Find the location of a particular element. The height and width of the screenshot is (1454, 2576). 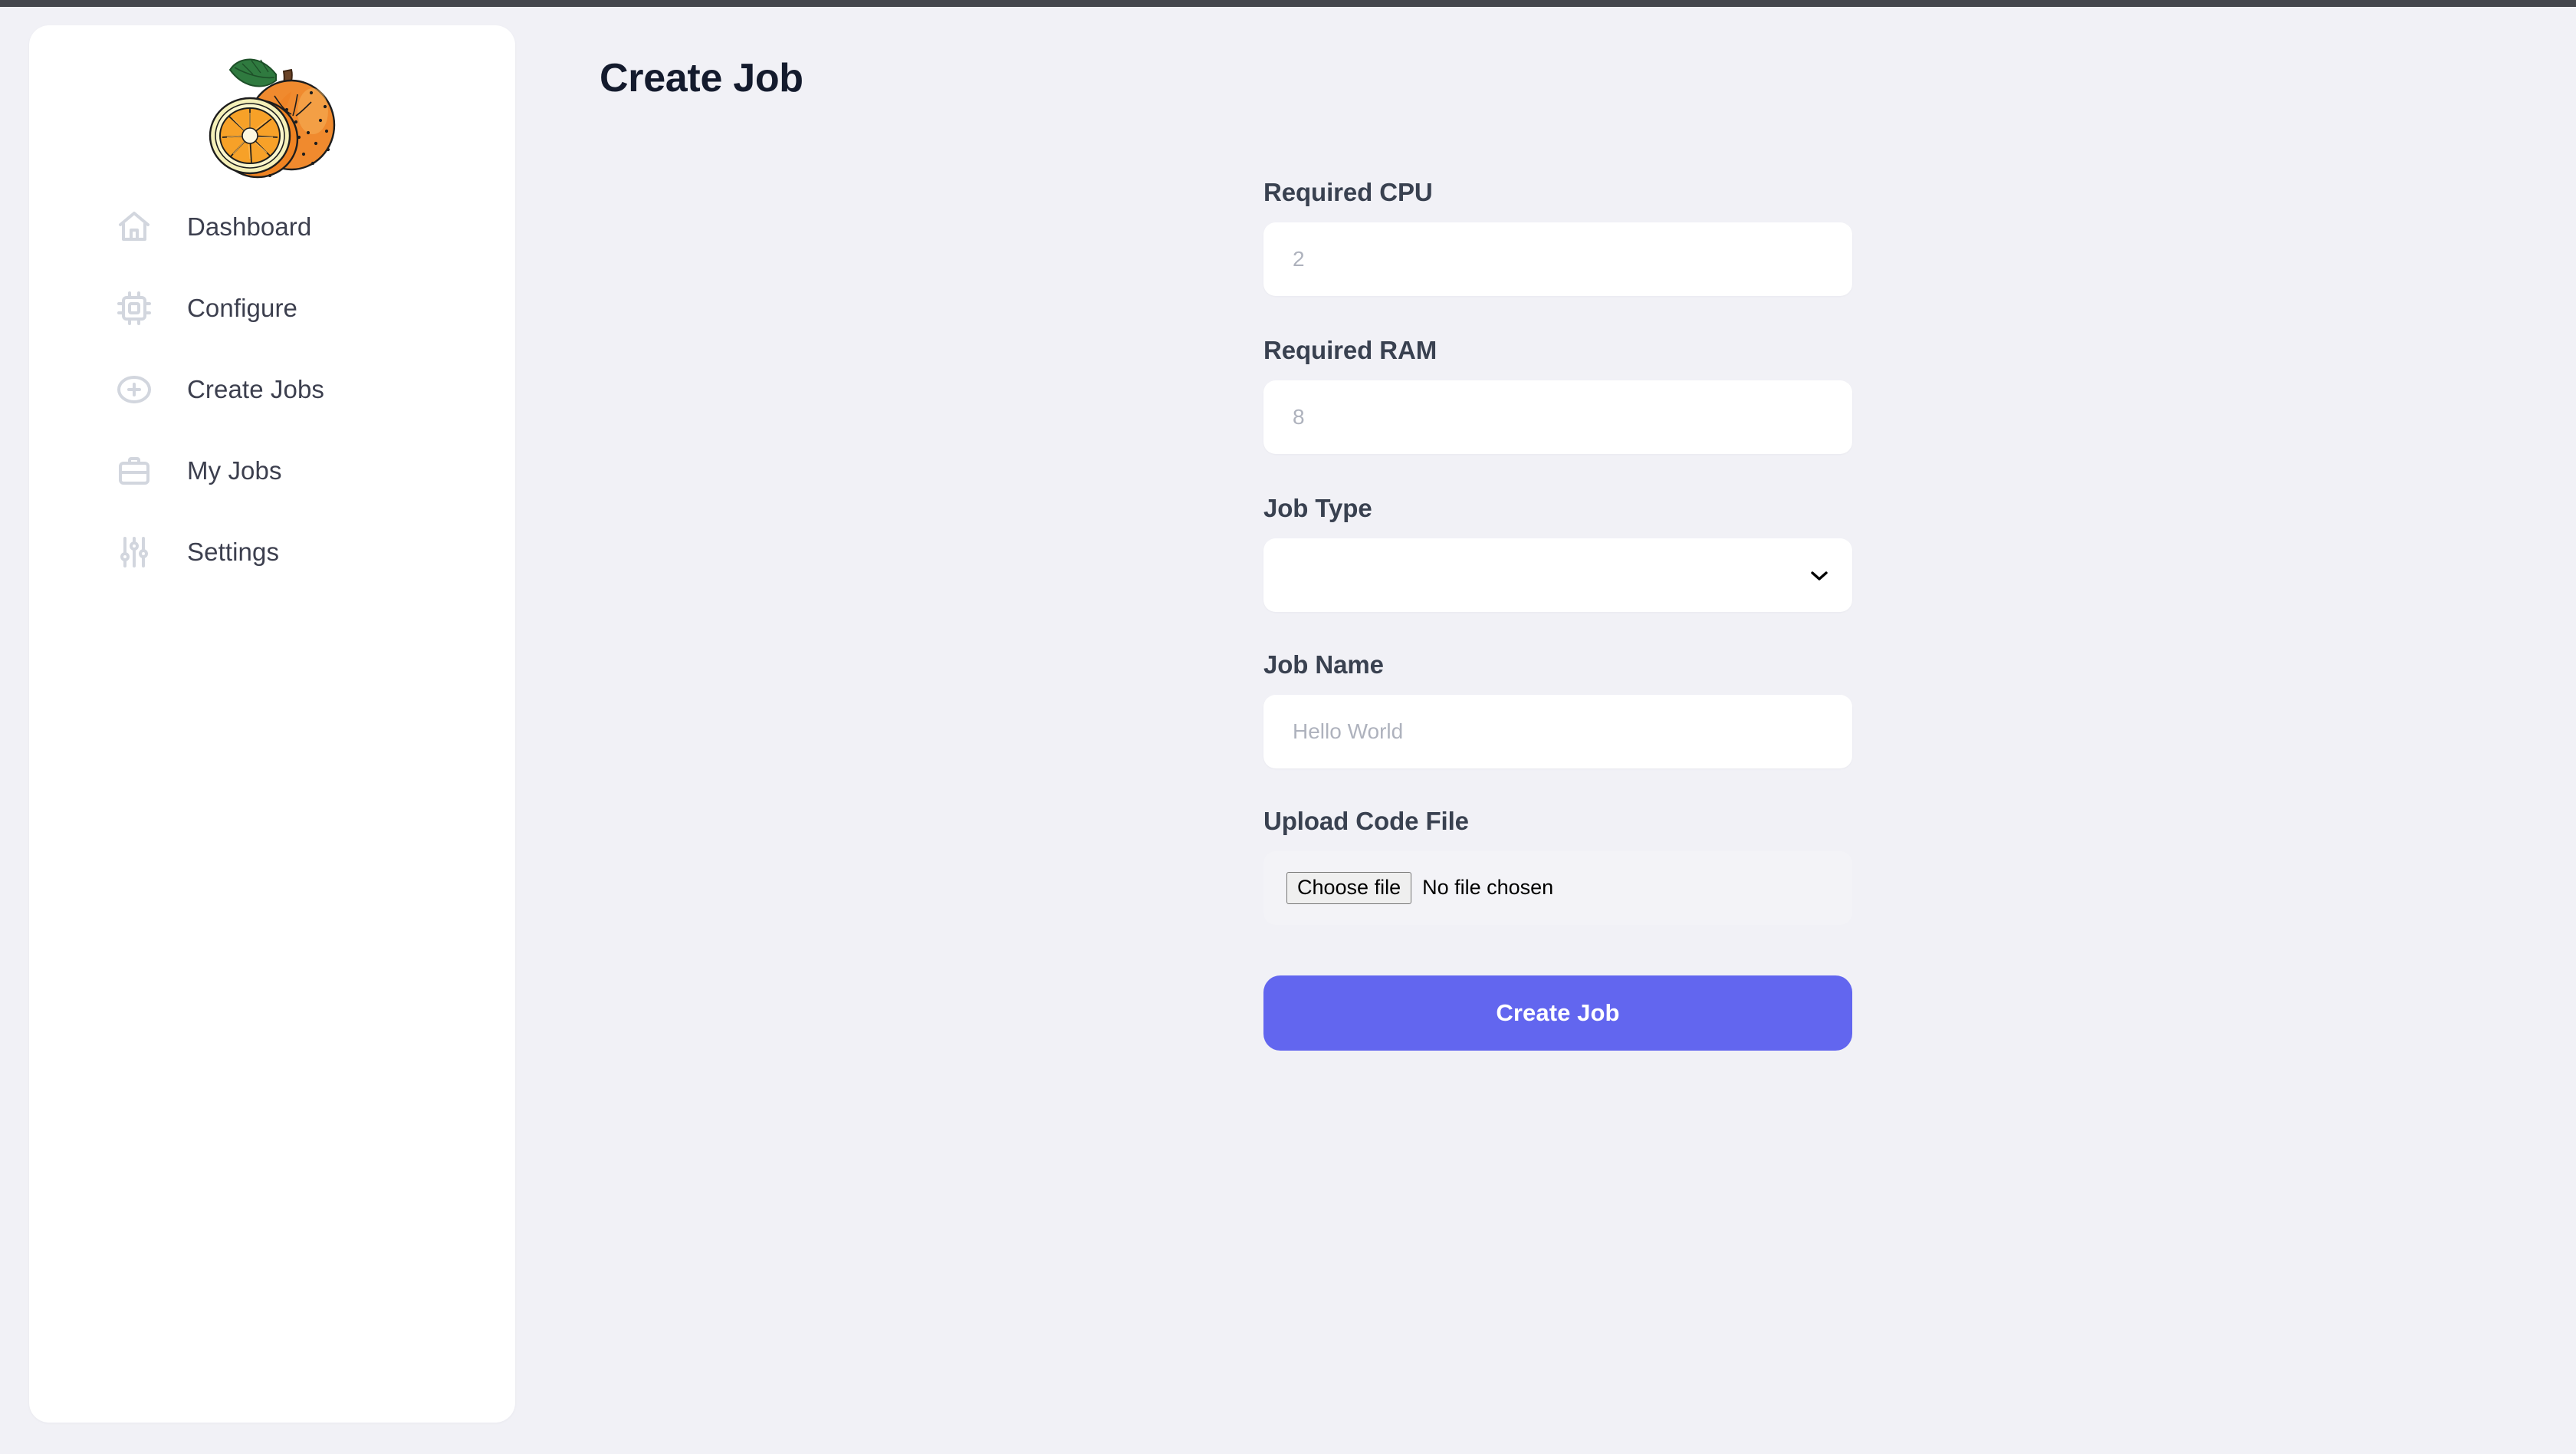

create-job-button: Create Job is located at coordinates (1557, 1013).